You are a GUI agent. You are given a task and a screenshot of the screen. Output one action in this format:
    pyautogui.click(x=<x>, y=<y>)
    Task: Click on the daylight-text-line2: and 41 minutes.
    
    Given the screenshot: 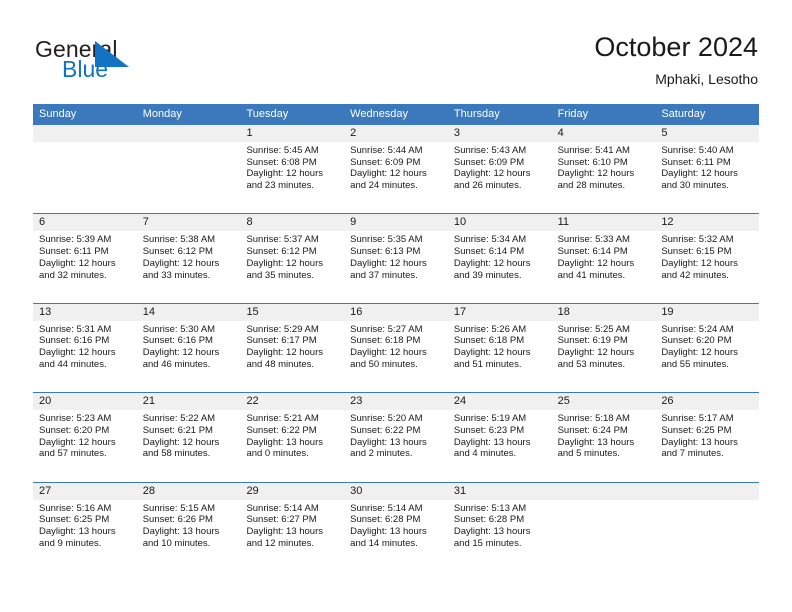 What is the action you would take?
    pyautogui.click(x=591, y=275)
    